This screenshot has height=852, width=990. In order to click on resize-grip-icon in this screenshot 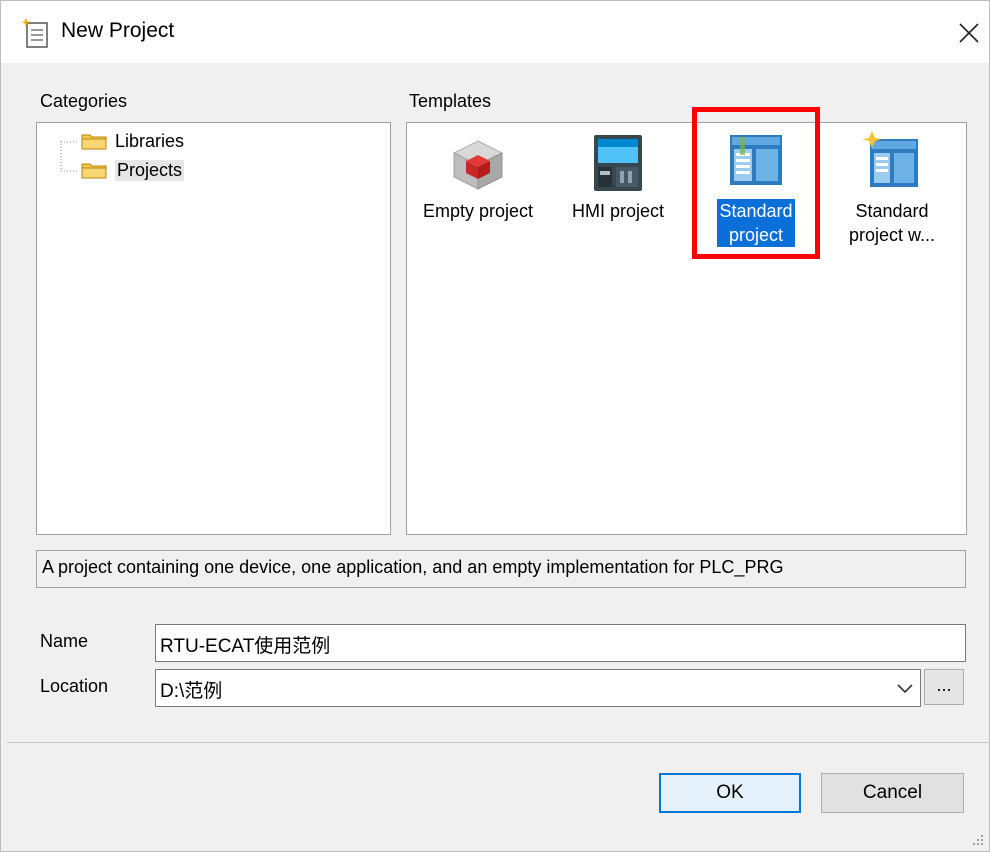, I will do `click(977, 839)`.